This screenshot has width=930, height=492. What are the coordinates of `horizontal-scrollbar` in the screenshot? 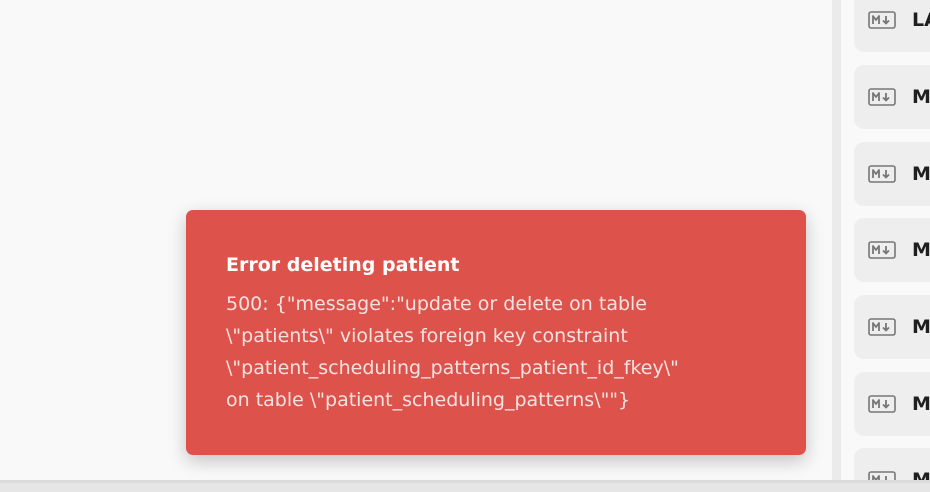 It's located at (465, 486).